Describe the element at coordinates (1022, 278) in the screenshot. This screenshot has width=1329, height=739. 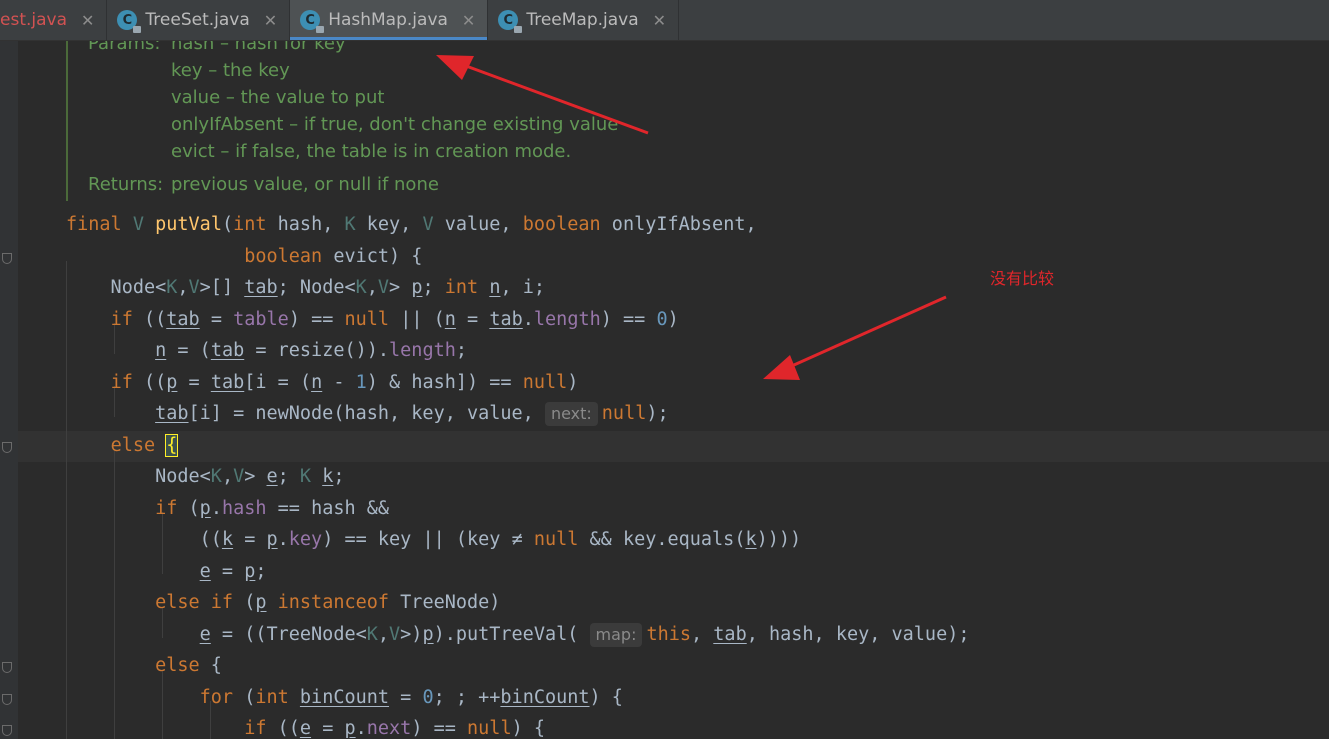
I see `annotation-note: 没有比较` at that location.